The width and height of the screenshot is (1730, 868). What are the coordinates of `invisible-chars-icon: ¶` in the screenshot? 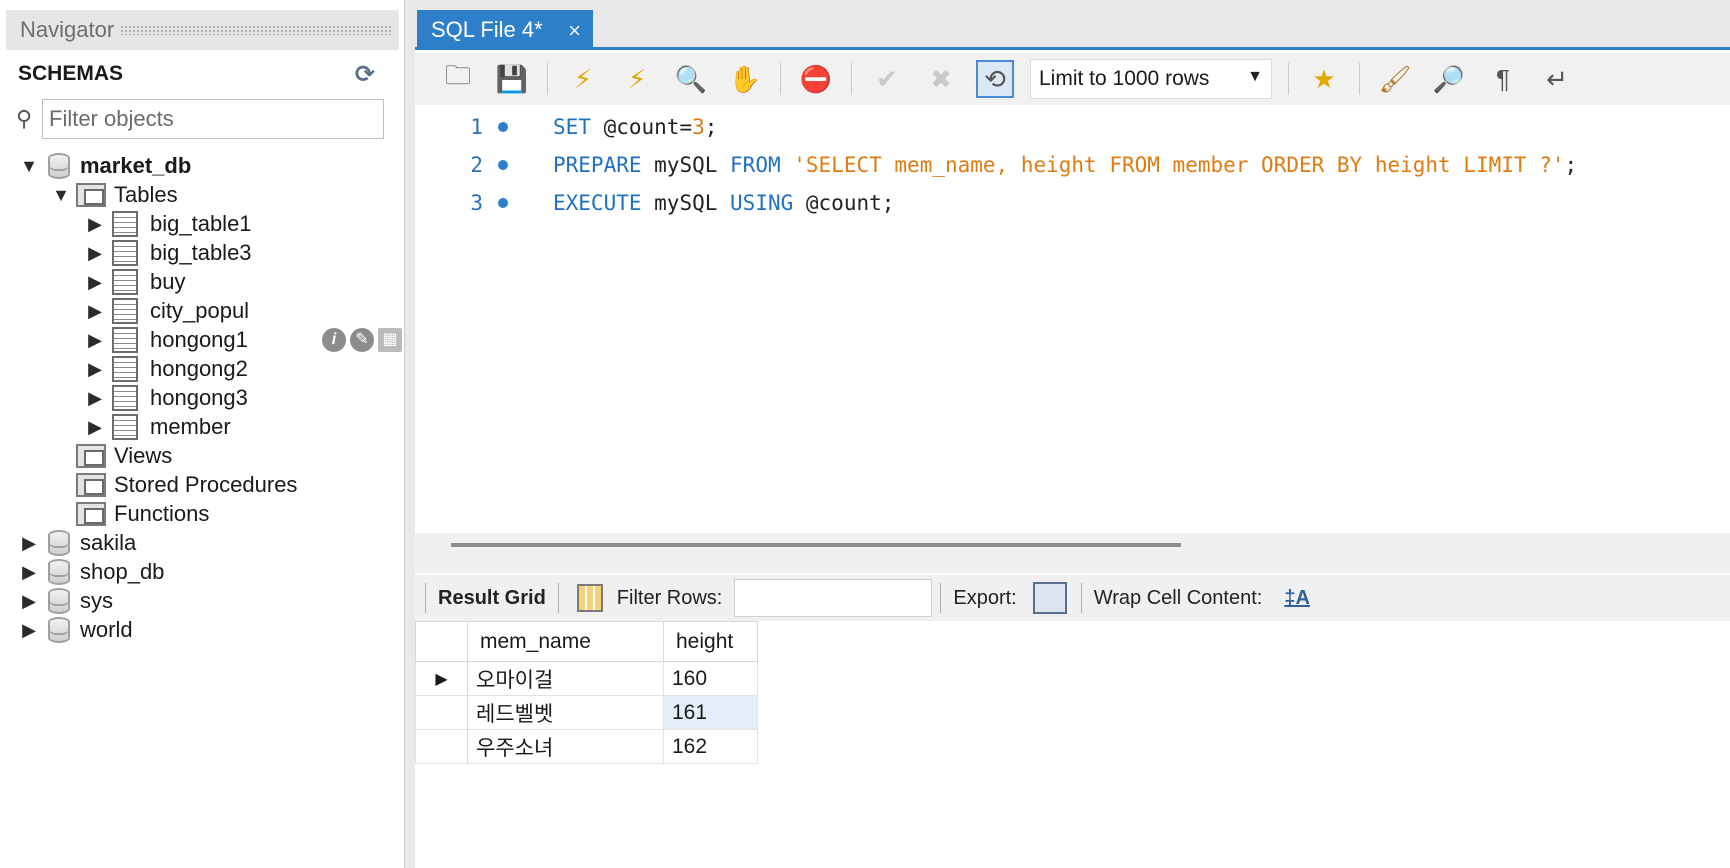 It's located at (1503, 79).